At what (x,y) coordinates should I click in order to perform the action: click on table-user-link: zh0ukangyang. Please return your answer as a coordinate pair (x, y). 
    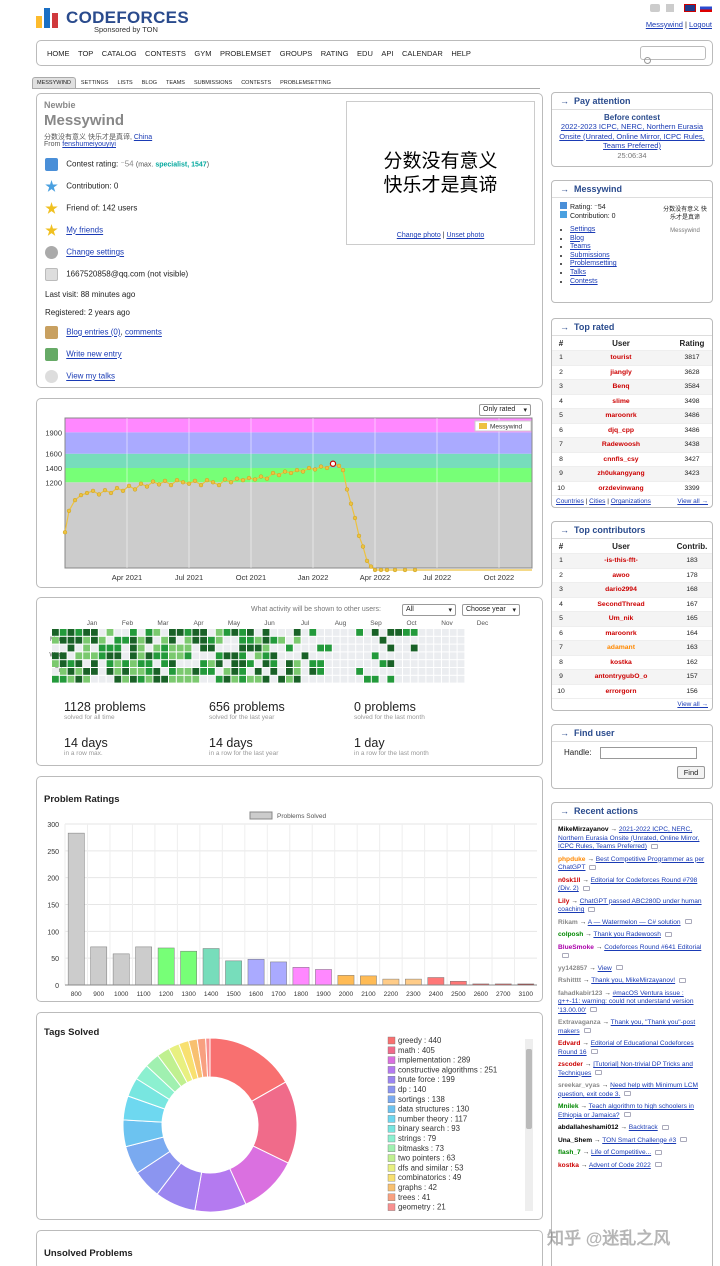
    Looking at the image, I should click on (621, 474).